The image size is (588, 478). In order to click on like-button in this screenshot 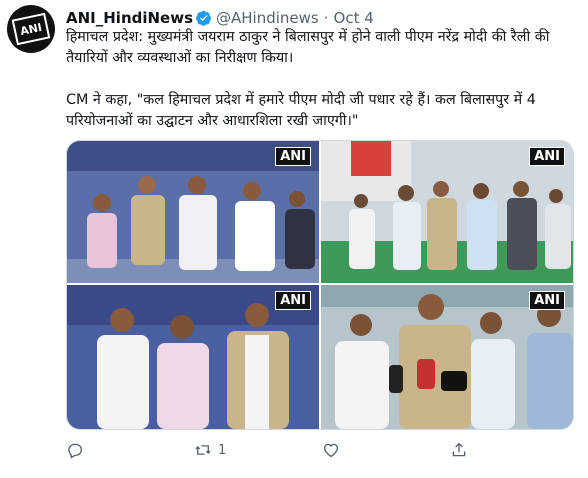, I will do `click(331, 450)`.